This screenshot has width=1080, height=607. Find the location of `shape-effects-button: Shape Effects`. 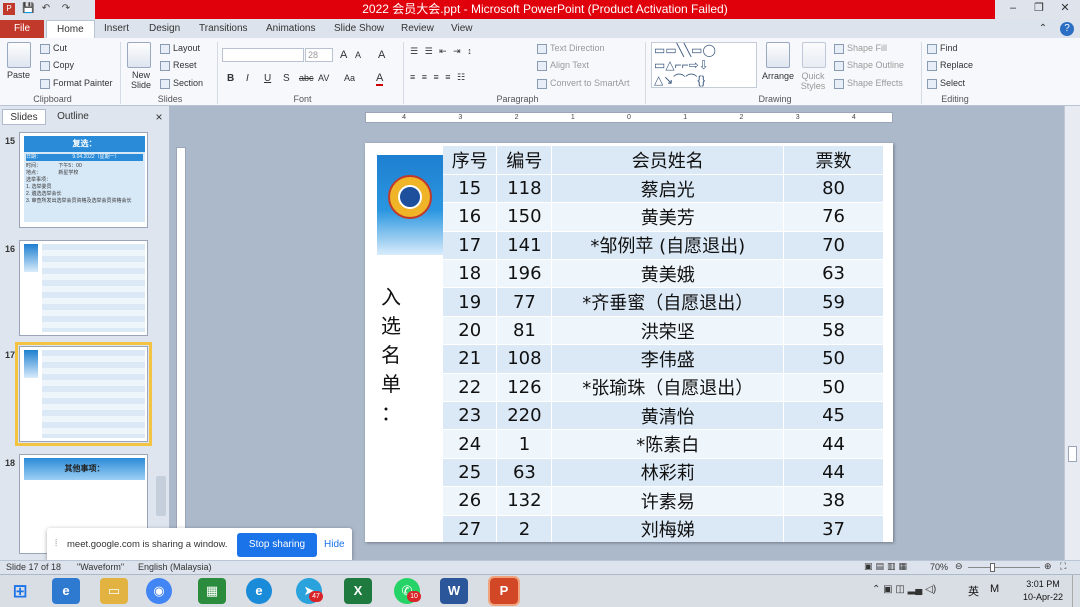

shape-effects-button: Shape Effects is located at coordinates (868, 83).